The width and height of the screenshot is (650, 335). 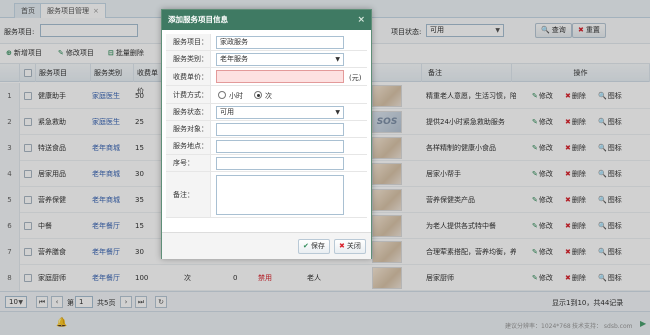 I want to click on category-select: 老年服务 ▼, so click(x=280, y=59).